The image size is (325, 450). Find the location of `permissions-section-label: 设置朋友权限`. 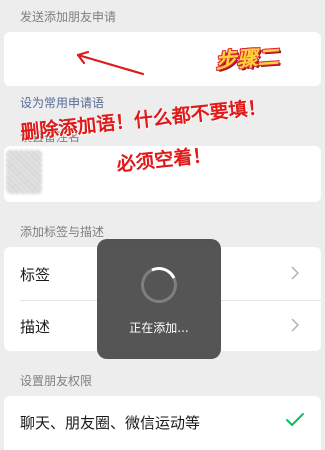

permissions-section-label: 设置朋友权限 is located at coordinates (56, 381).